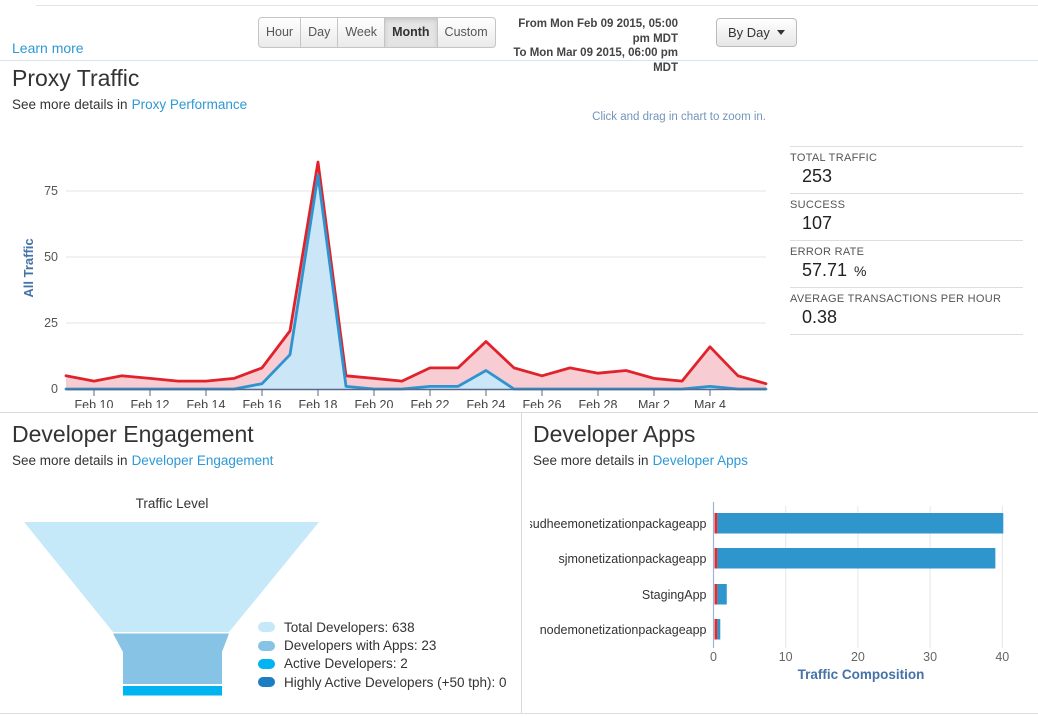  I want to click on funnel-segment-developers-with-apps, so click(171, 659).